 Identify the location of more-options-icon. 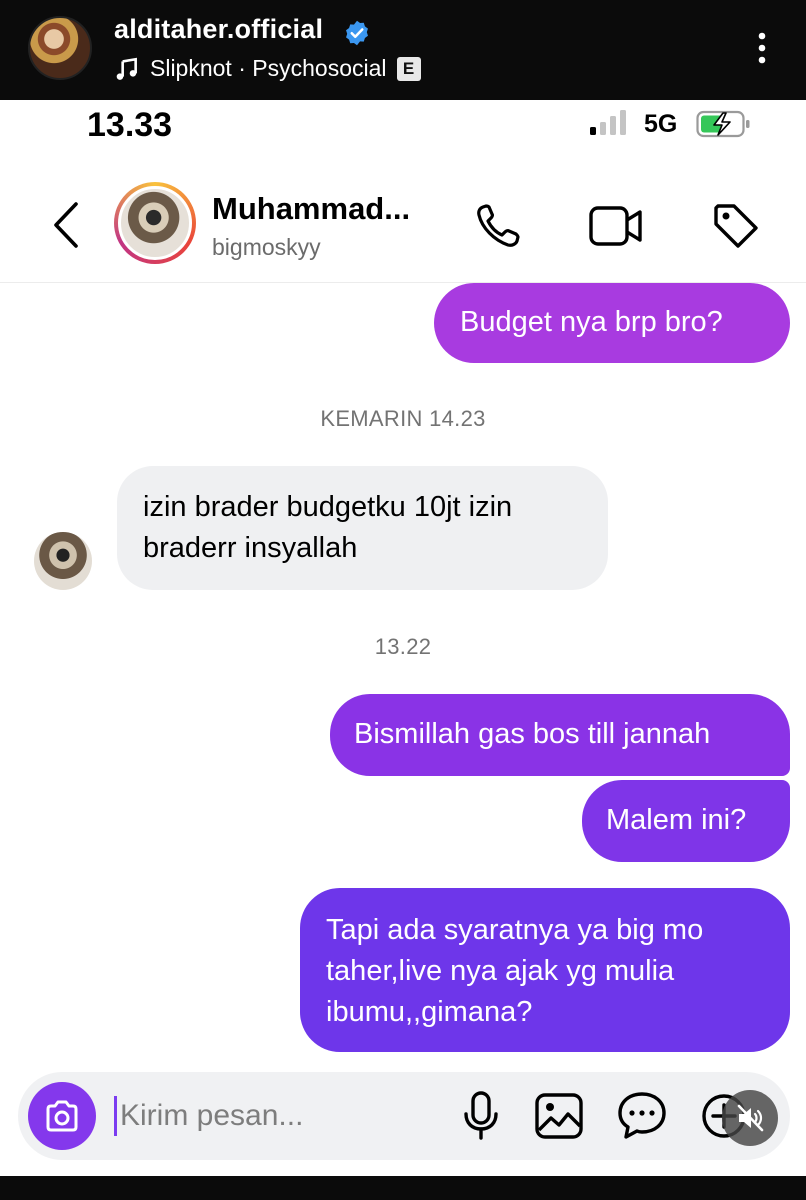
(762, 48).